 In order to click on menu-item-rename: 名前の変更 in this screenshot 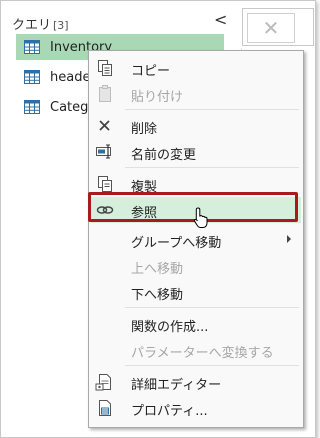, I will do `click(196, 152)`.